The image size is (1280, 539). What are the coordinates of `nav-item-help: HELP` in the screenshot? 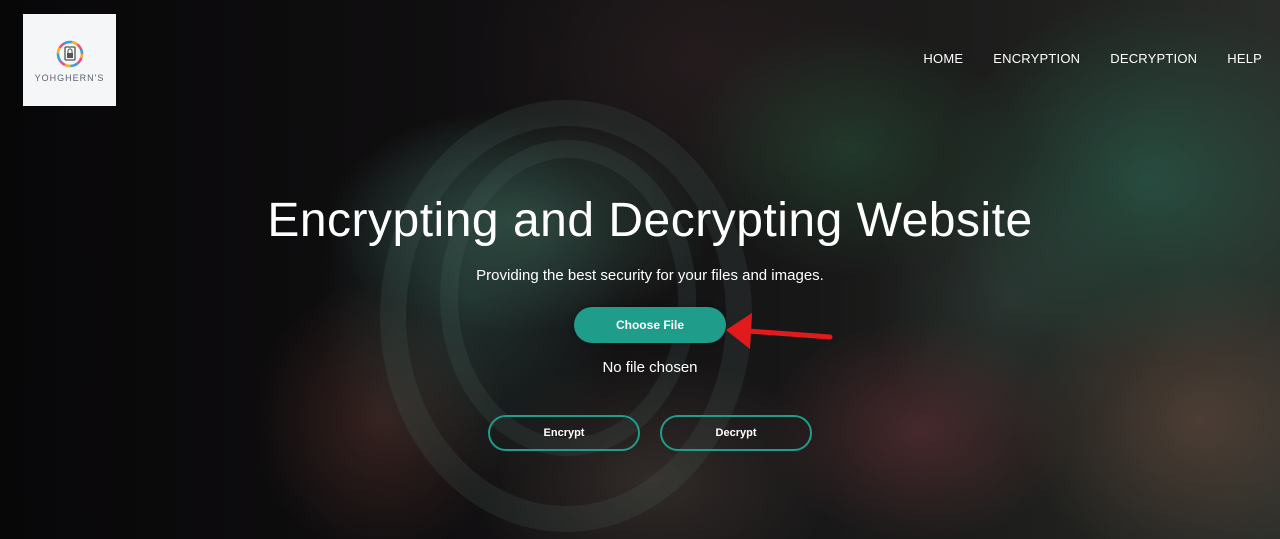 It's located at (1244, 58).